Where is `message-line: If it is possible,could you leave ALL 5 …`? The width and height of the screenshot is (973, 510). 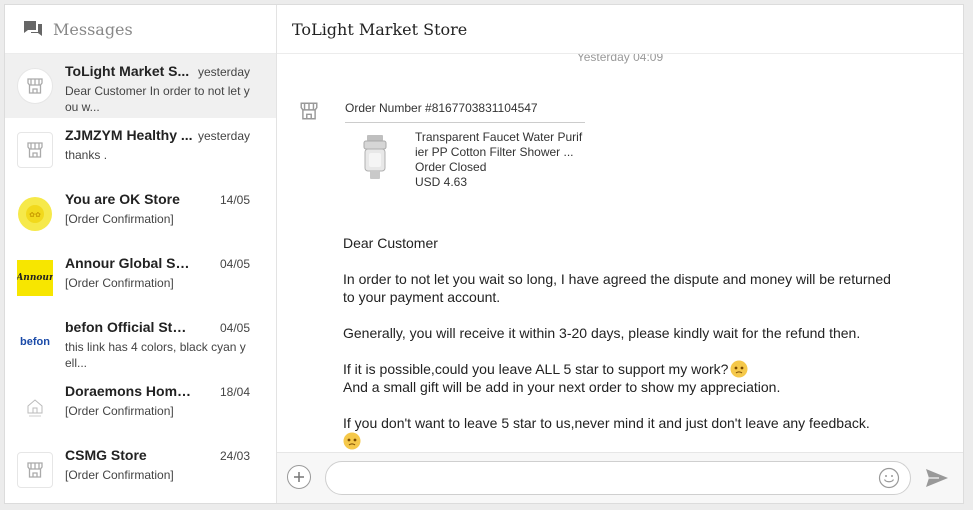 message-line: If it is possible,could you leave ALL 5 … is located at coordinates (536, 369).